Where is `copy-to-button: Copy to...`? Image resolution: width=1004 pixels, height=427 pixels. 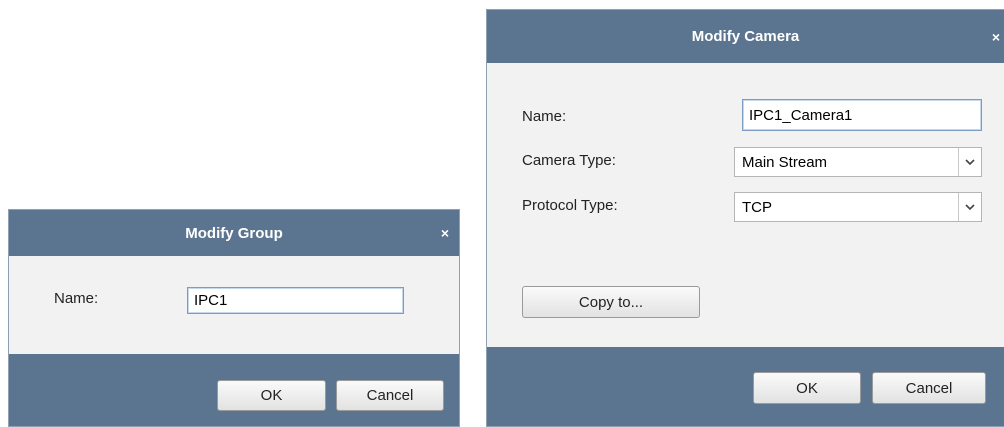
copy-to-button: Copy to... is located at coordinates (611, 302).